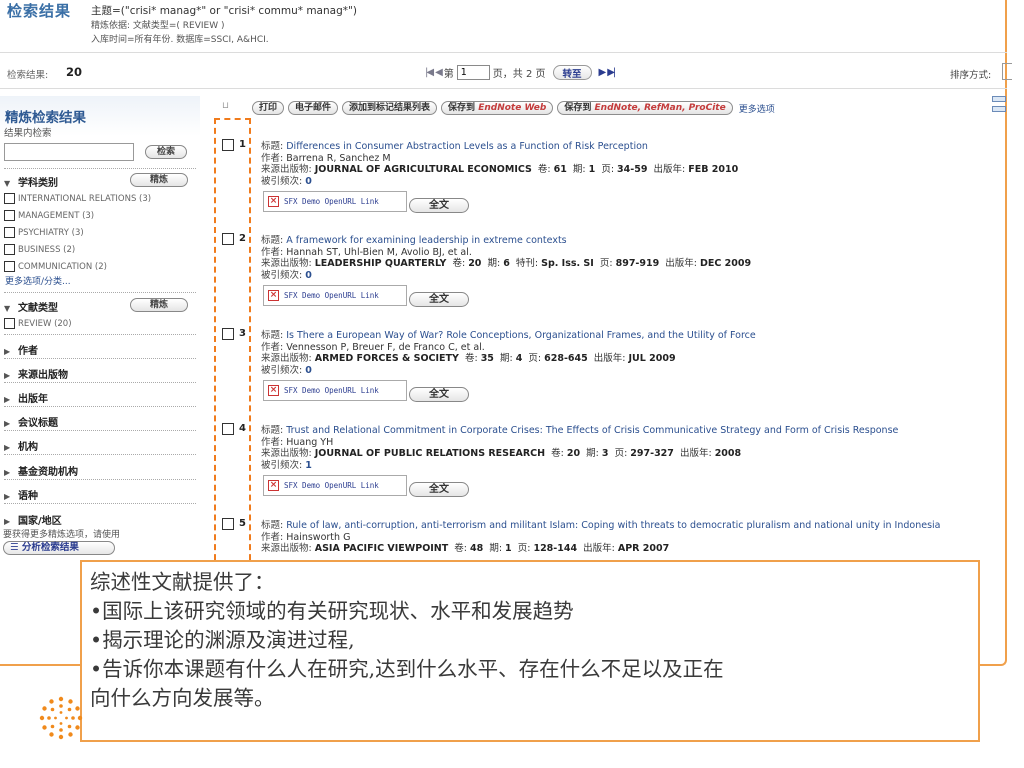 Image resolution: width=1024 pixels, height=768 pixels. Describe the element at coordinates (31, 306) in the screenshot. I see `doctype-section-header: ▼ 文献类型` at that location.